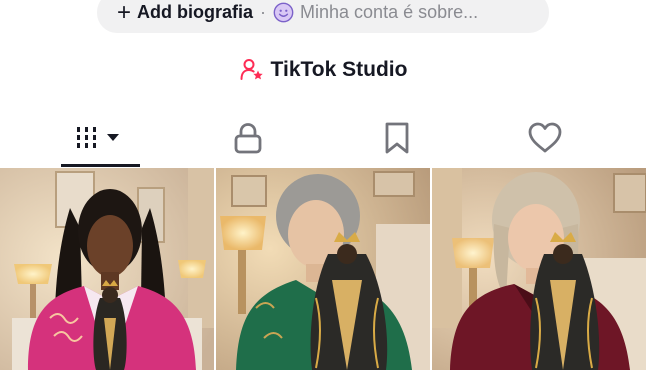 This screenshot has height=370, width=646. I want to click on tab-private, so click(248, 138).